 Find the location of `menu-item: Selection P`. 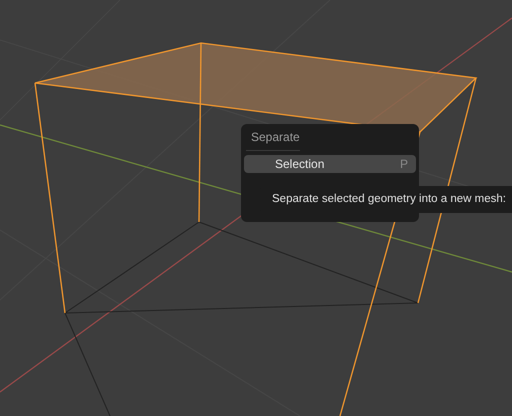

menu-item: Selection P is located at coordinates (330, 164).